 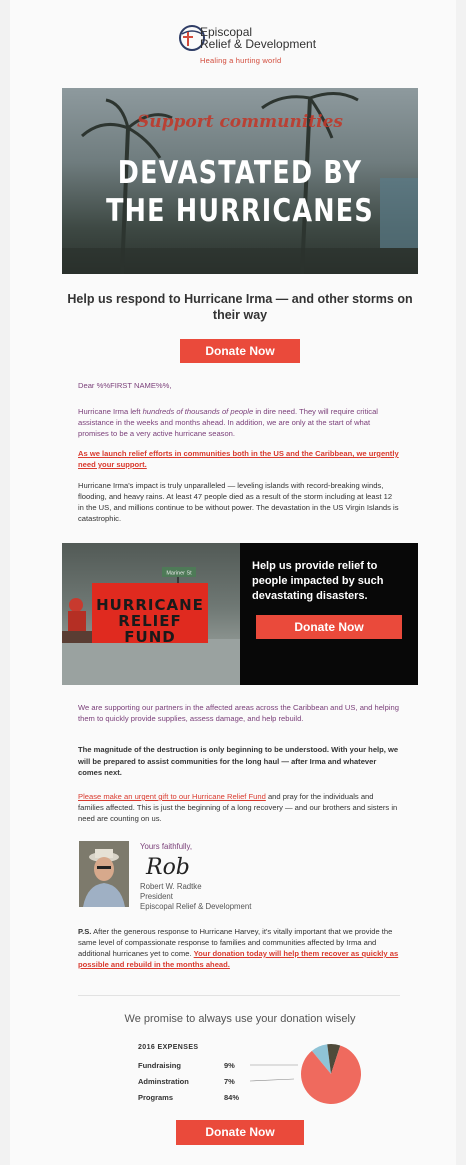 I want to click on signer-org: Episcopal Relief & Development, so click(x=196, y=906).